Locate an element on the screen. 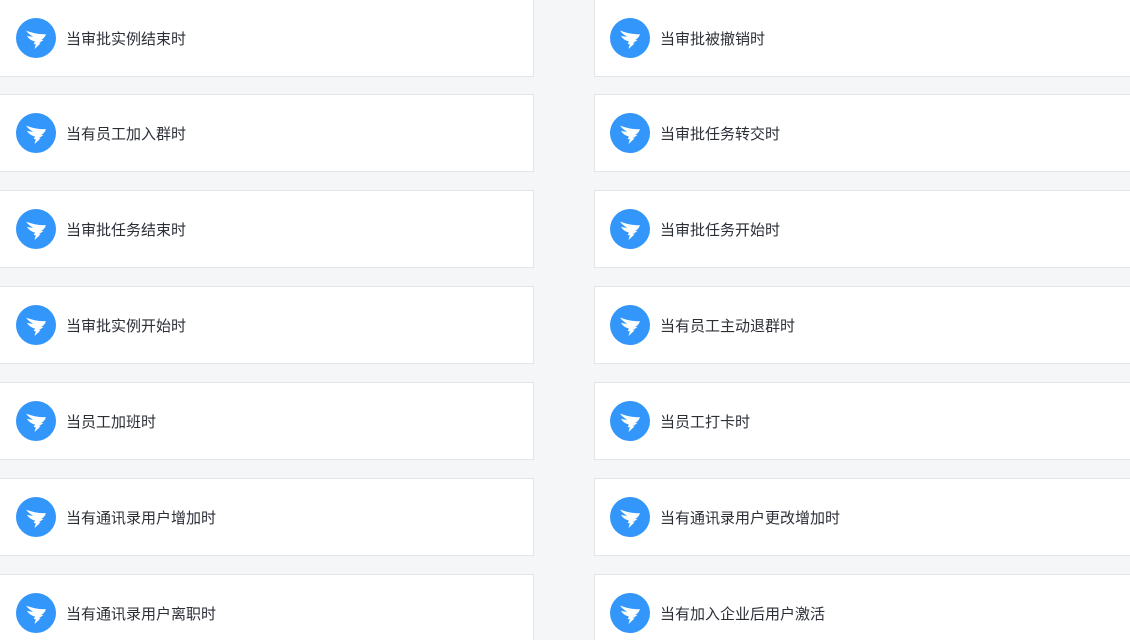 The image size is (1130, 640). trigger-label: 当审批任务结束时 is located at coordinates (126, 229).